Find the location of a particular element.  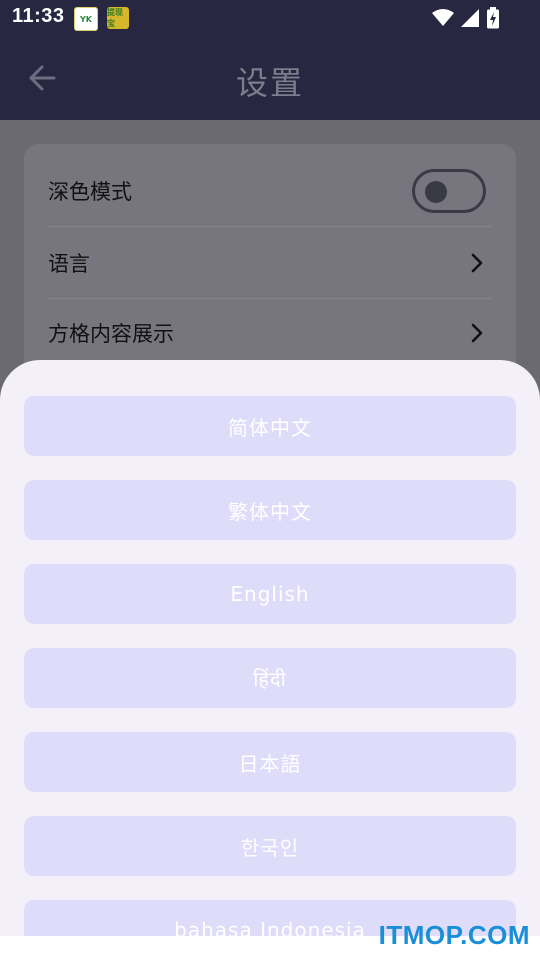

setting-row-grid-display: 方格内容展示 is located at coordinates (270, 333).